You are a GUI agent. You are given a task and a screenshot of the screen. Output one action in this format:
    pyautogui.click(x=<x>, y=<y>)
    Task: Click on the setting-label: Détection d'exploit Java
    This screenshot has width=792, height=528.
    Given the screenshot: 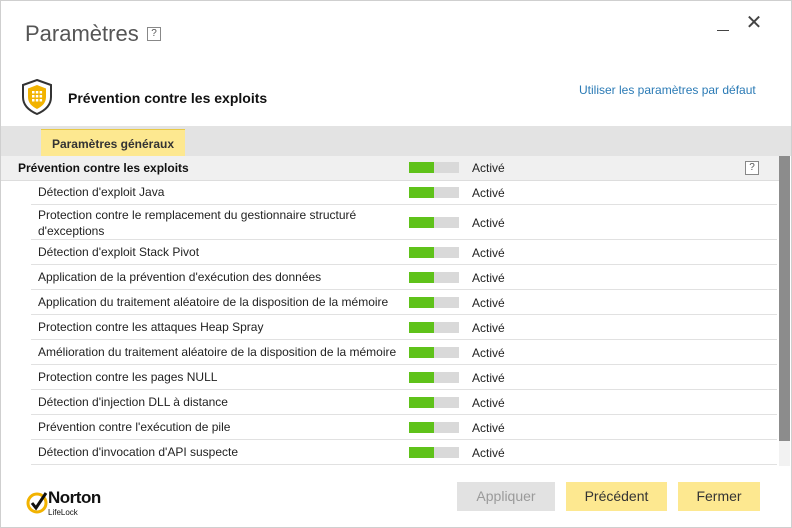 What is the action you would take?
    pyautogui.click(x=101, y=192)
    